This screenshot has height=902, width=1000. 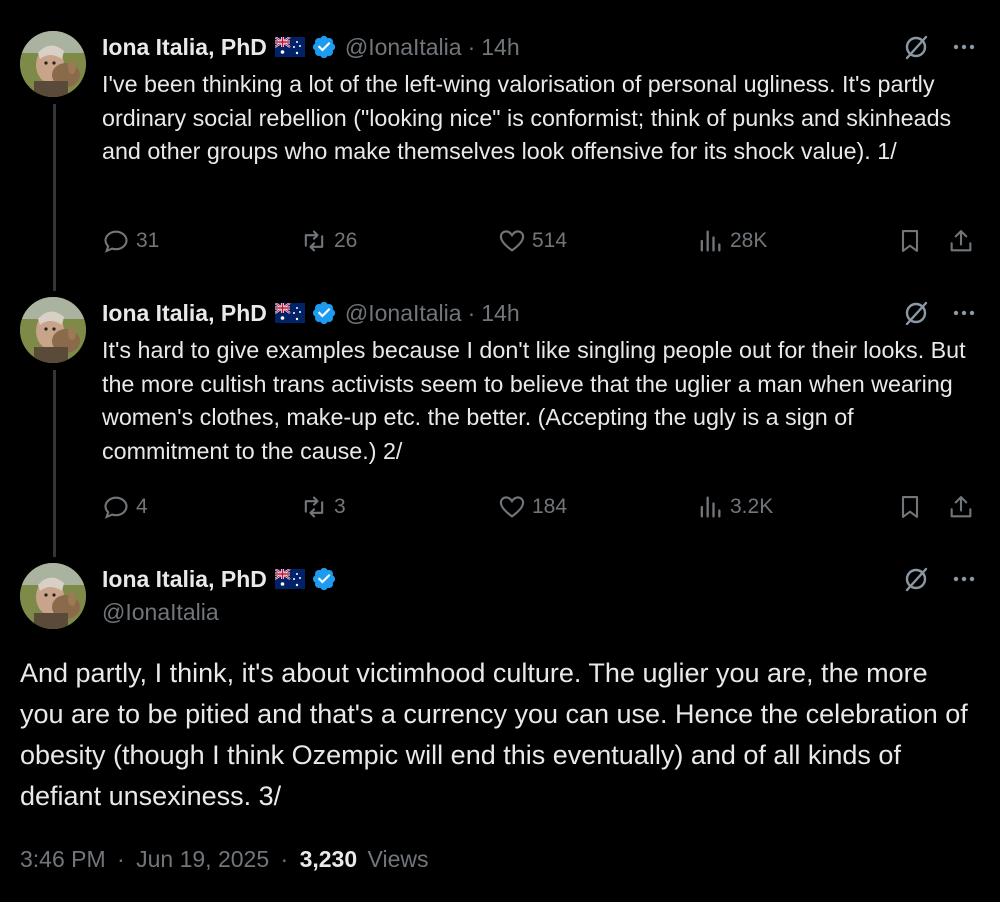 What do you see at coordinates (940, 47) in the screenshot?
I see `tweet-1-top-icons` at bounding box center [940, 47].